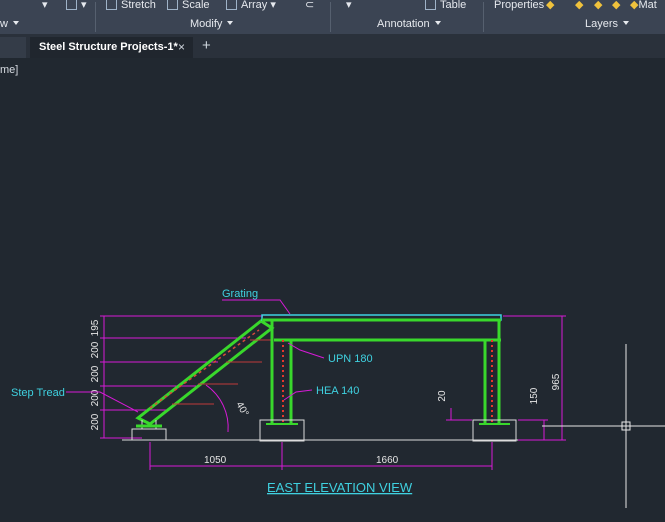 This screenshot has height=522, width=665. I want to click on dim-20: 20, so click(442, 396).